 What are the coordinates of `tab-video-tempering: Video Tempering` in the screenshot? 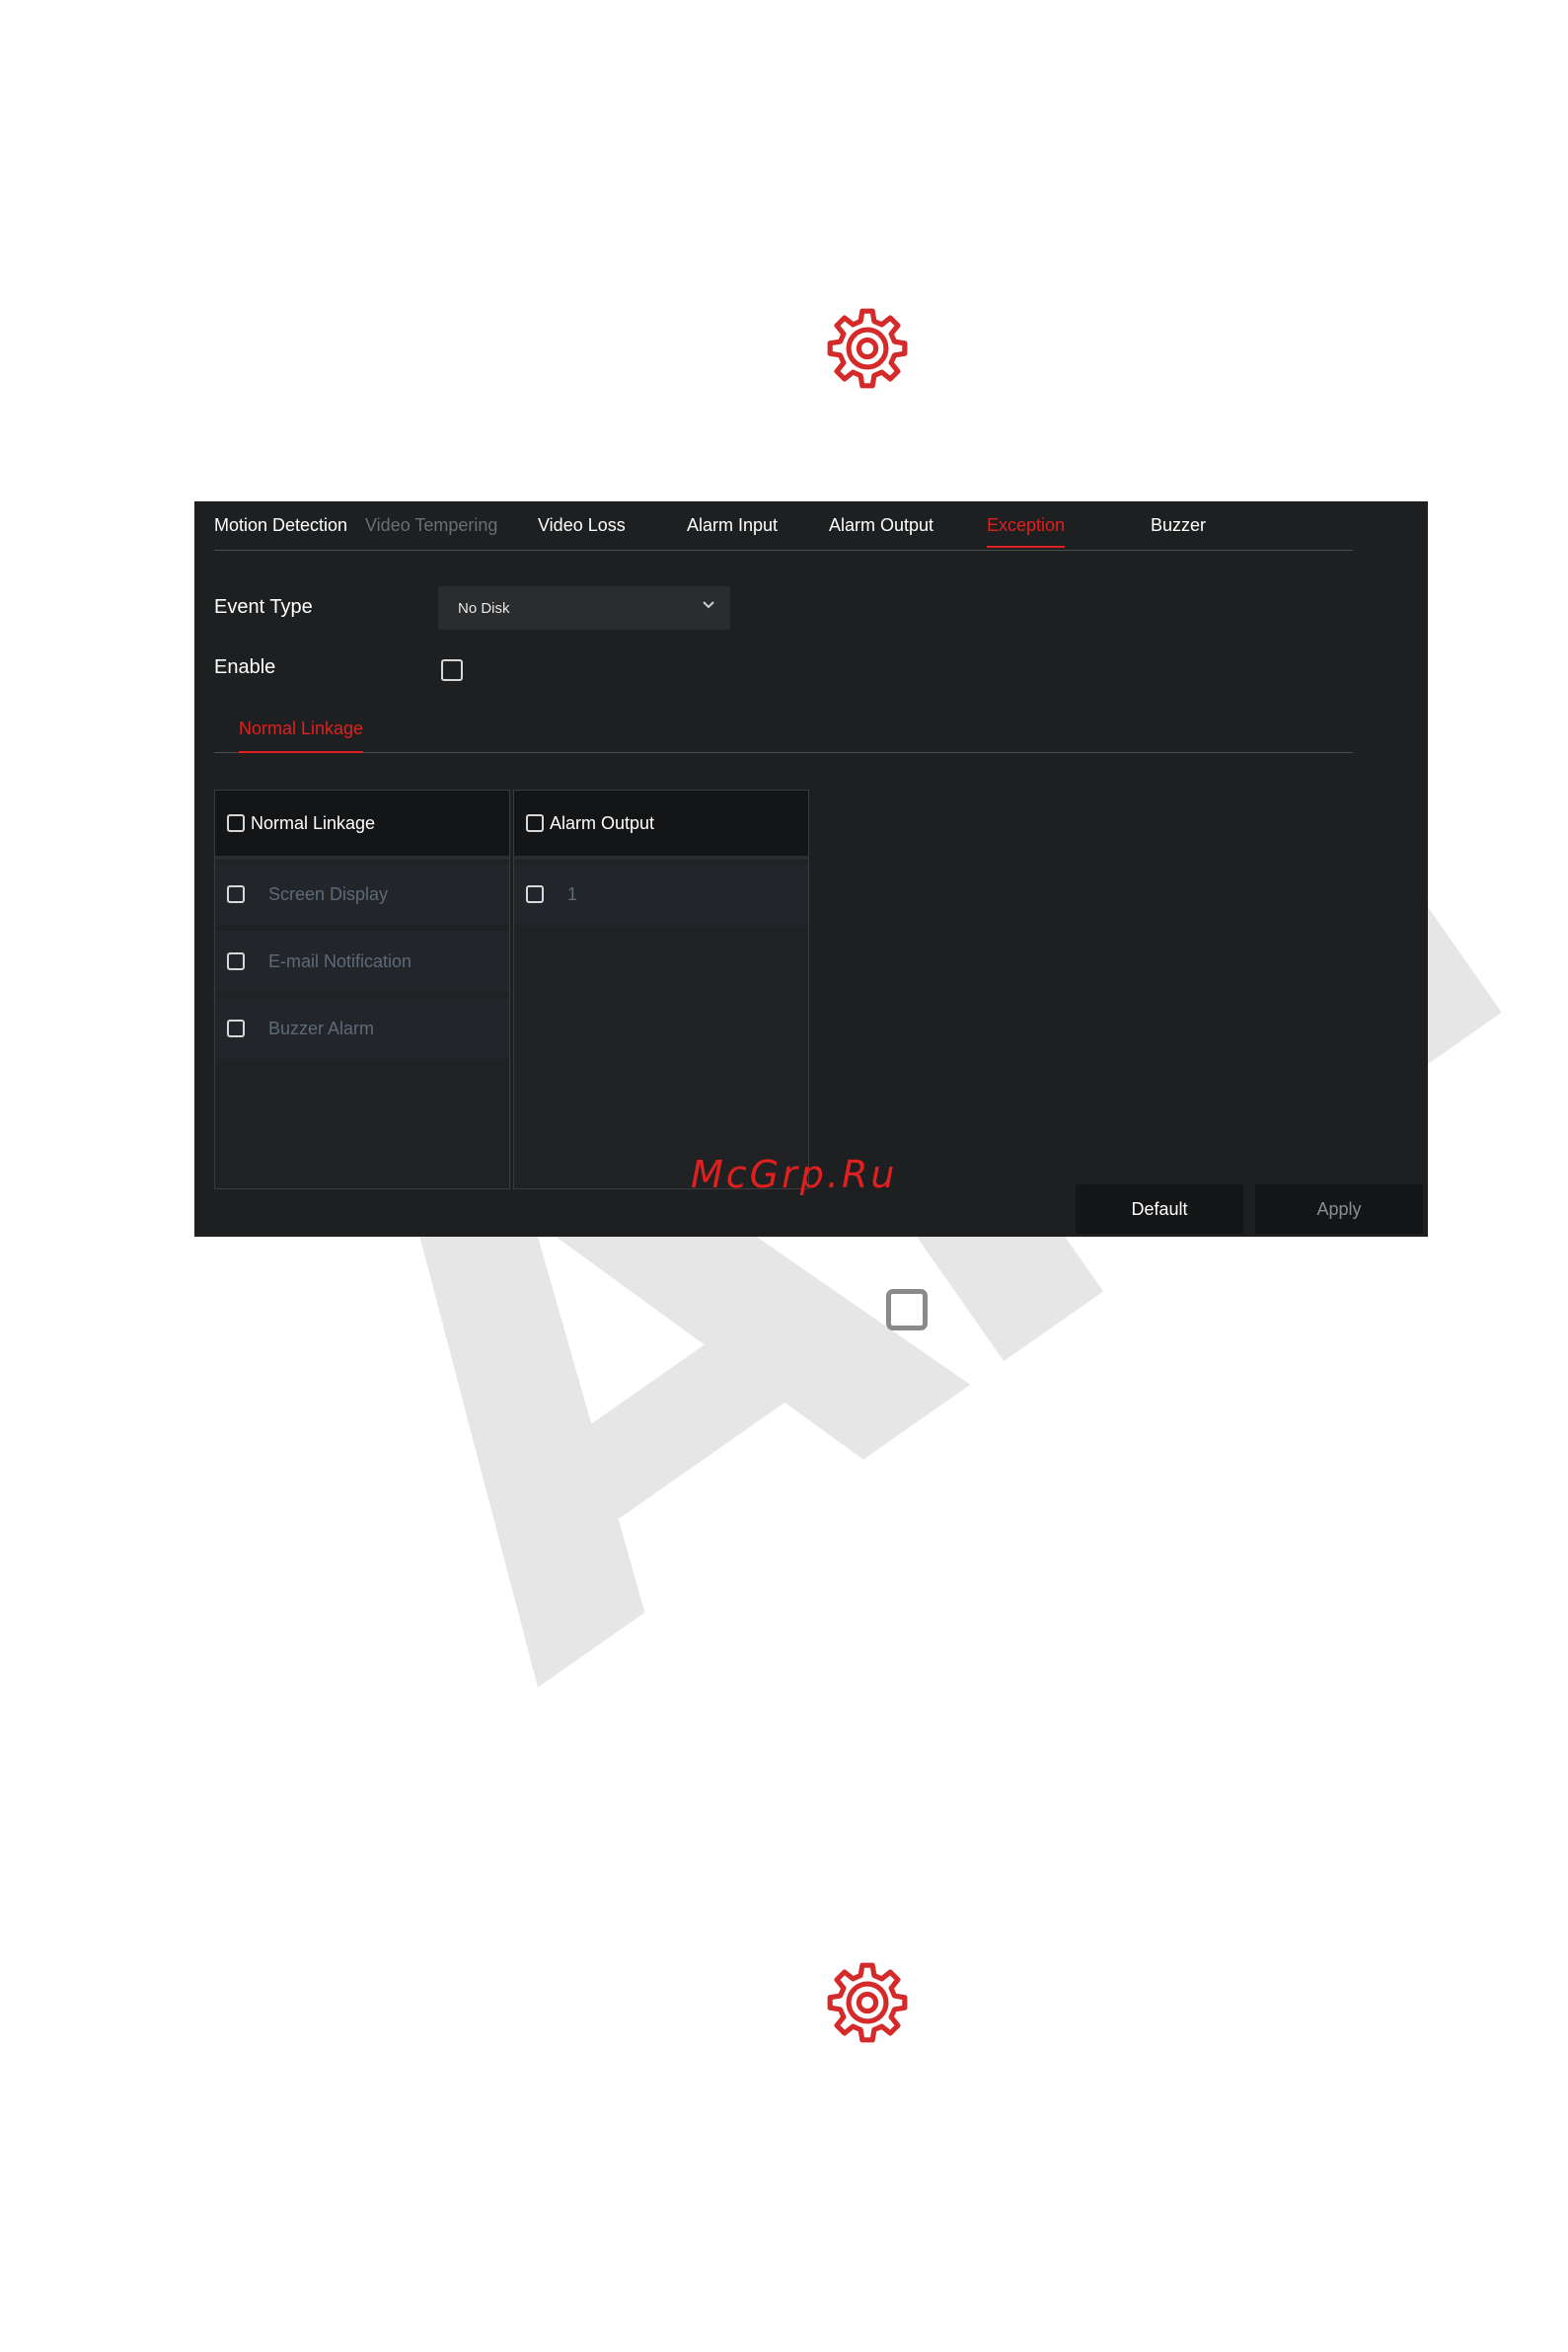 It's located at (432, 525).